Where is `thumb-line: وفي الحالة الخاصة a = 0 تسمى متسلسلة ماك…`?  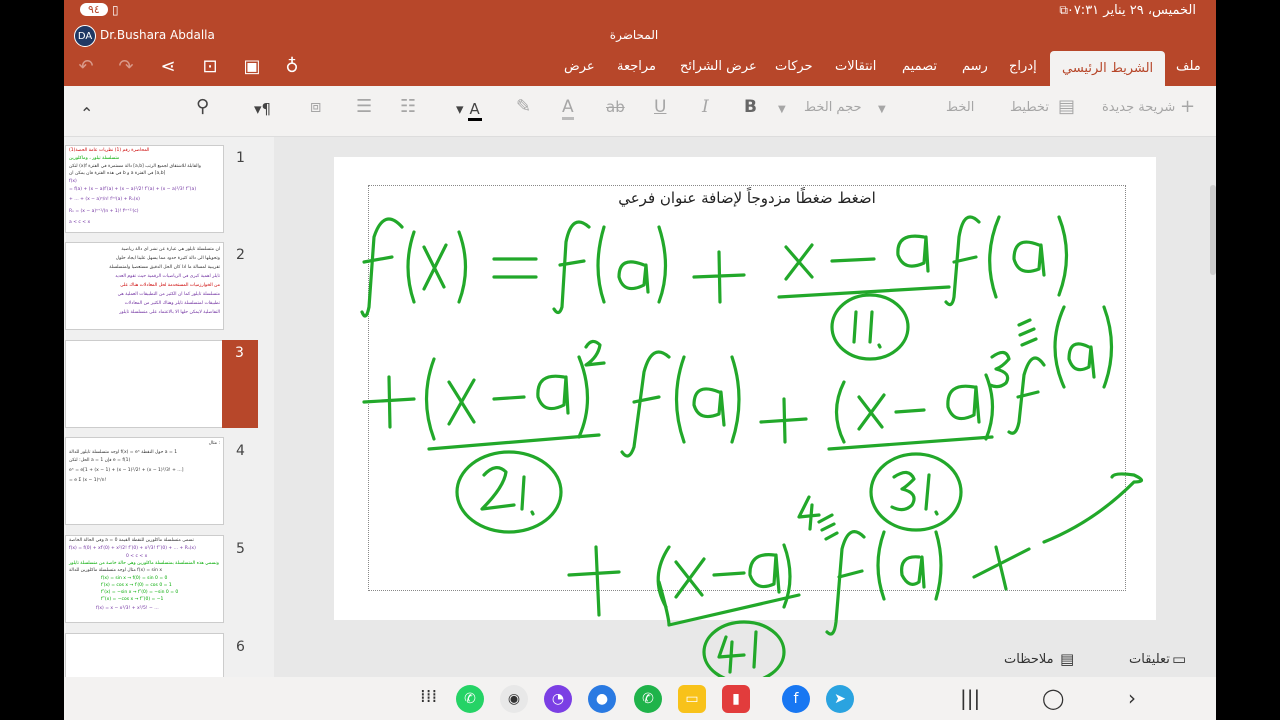 thumb-line: وفي الحالة الخاصة a = 0 تسمى متسلسلة ماك… is located at coordinates (131, 540).